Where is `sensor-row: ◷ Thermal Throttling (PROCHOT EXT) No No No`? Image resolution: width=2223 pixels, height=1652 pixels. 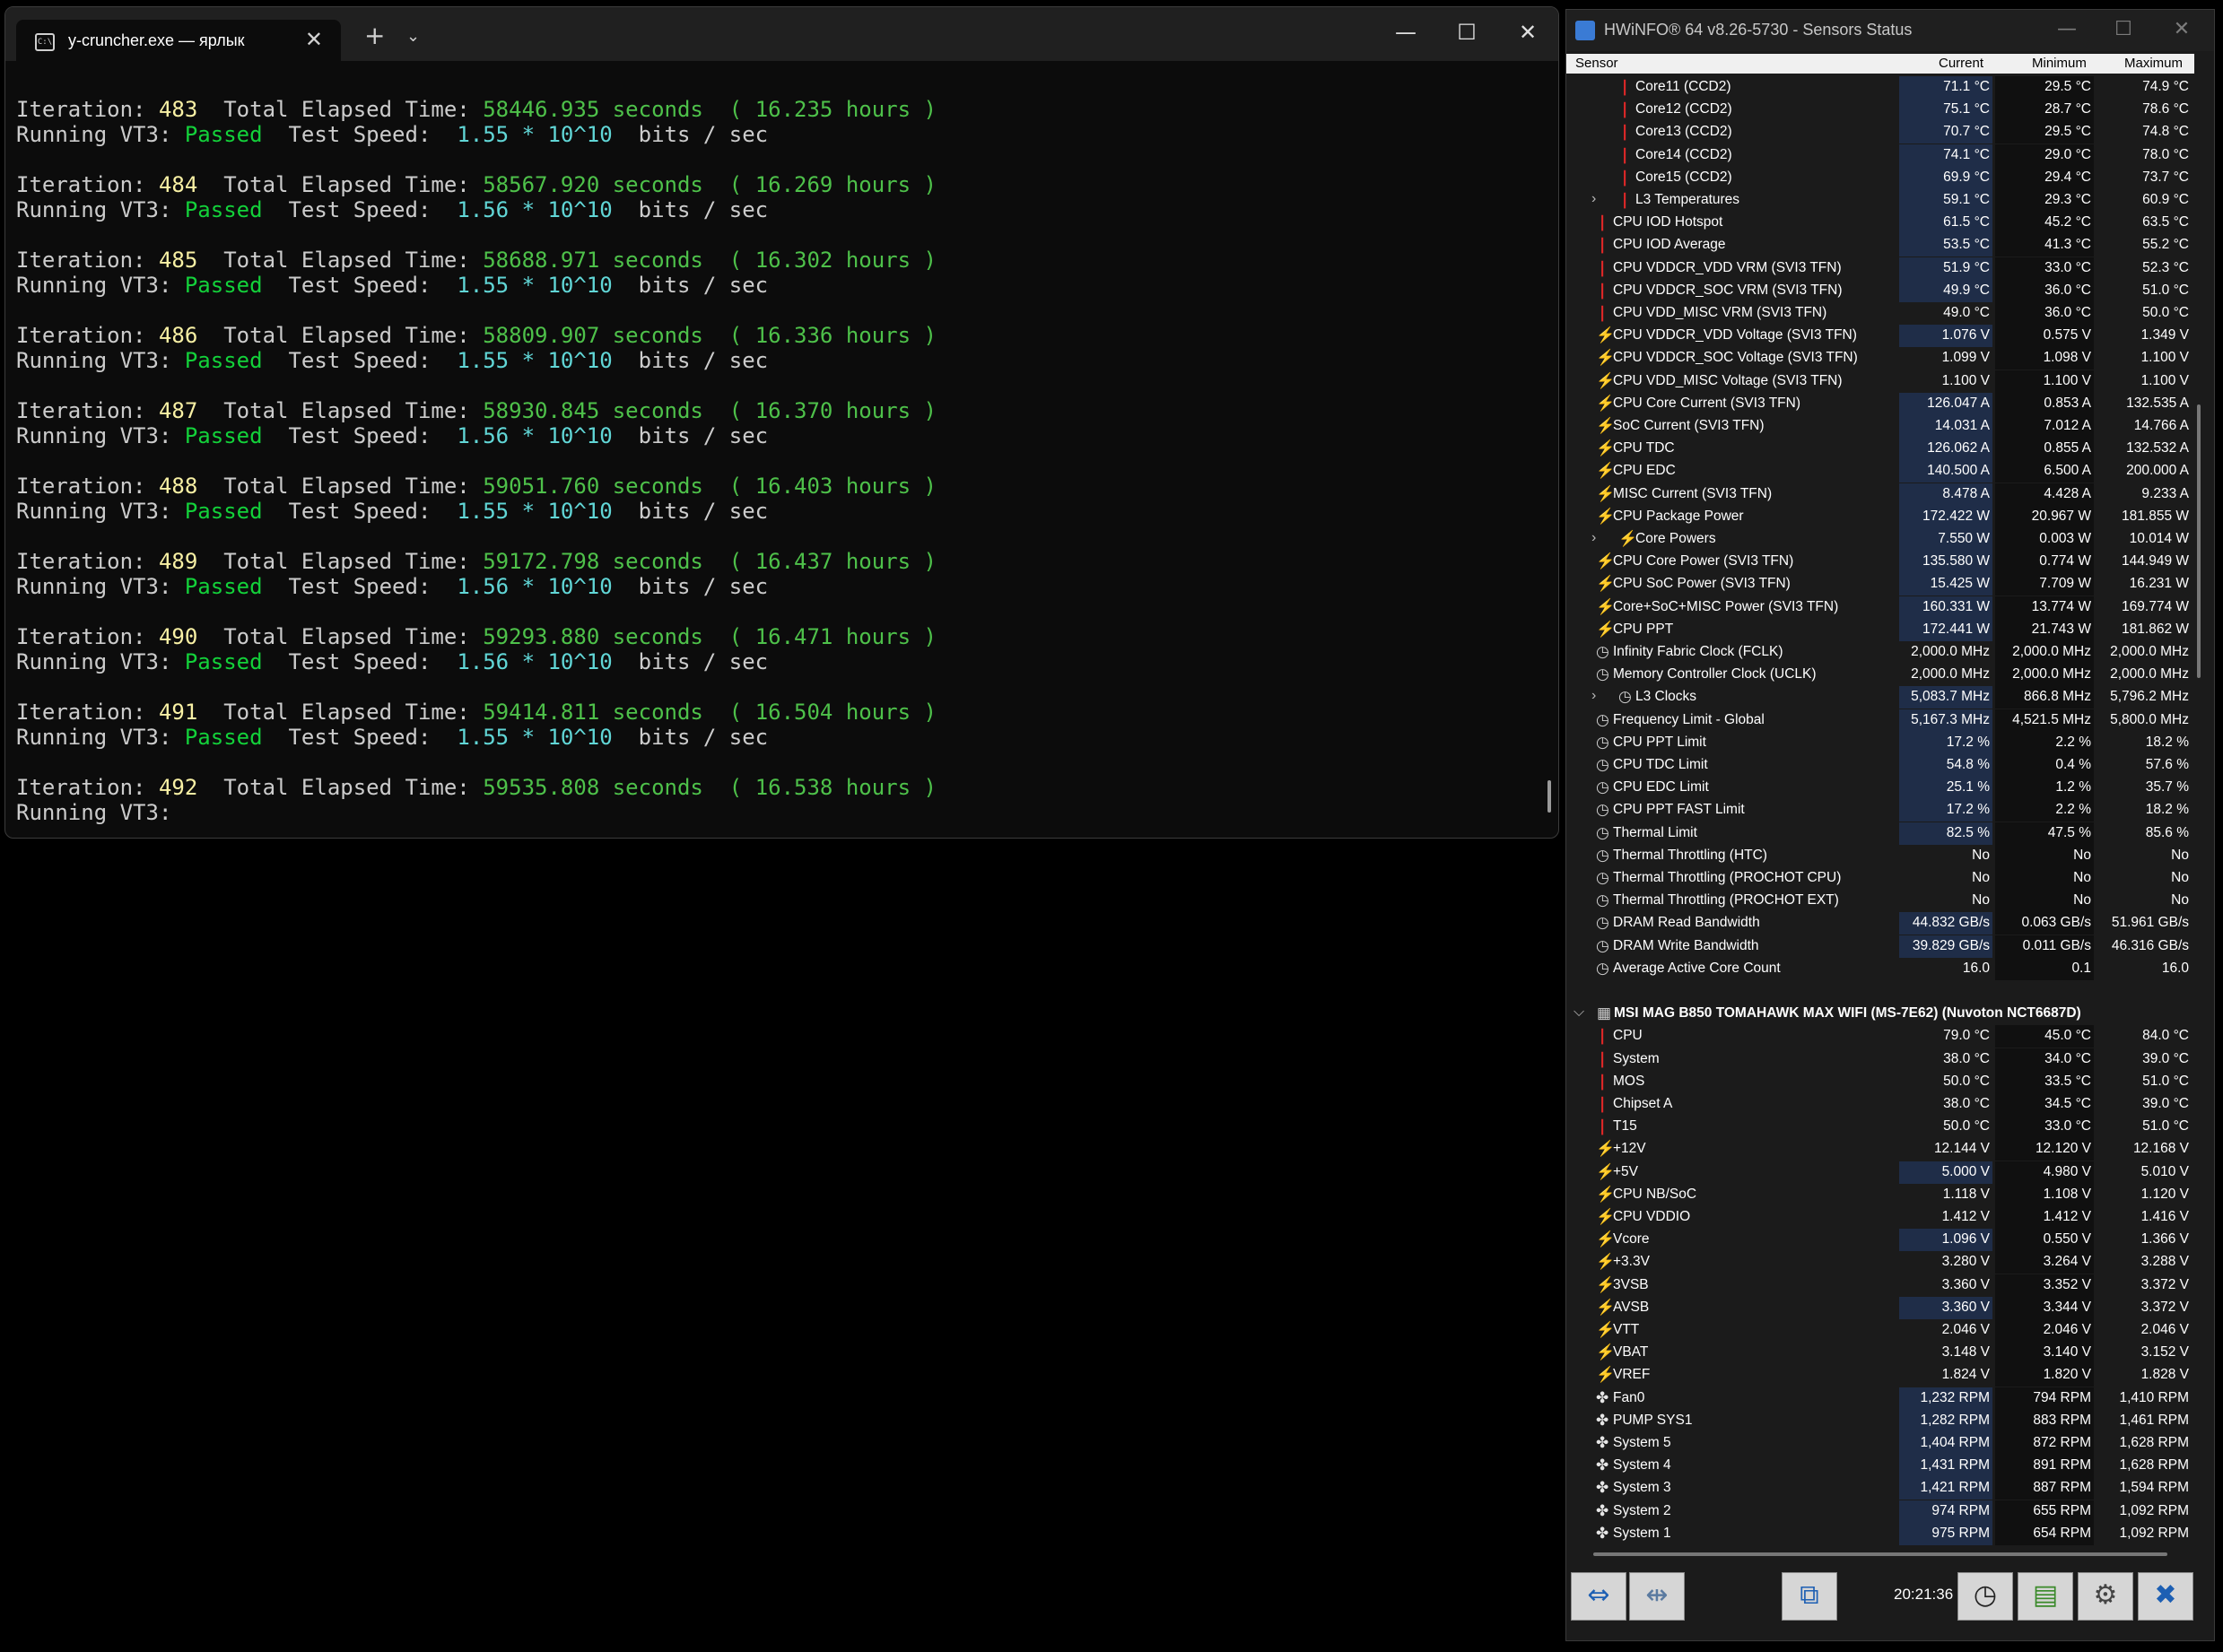
sensor-row: ◷ Thermal Throttling (PROCHOT EXT) No No No is located at coordinates (1880, 901).